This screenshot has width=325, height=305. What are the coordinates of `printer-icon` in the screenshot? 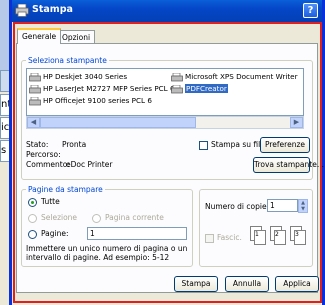 It's located at (22, 10).